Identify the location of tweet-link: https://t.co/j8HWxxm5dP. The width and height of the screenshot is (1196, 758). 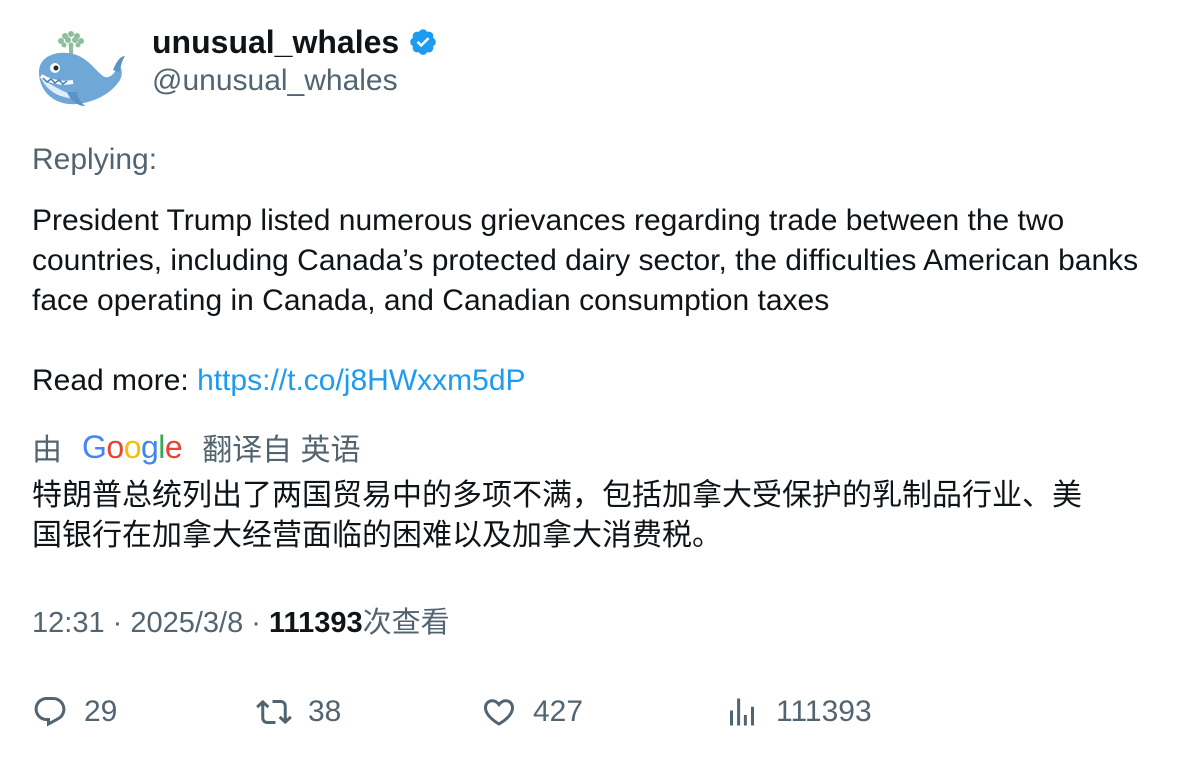
(361, 380).